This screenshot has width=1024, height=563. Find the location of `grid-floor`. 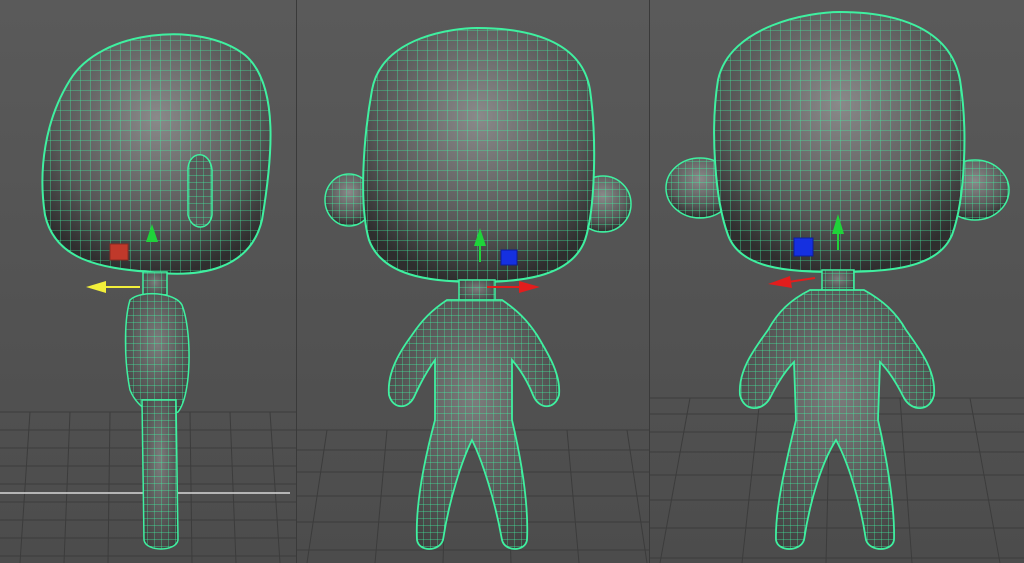

grid-floor is located at coordinates (473, 496).